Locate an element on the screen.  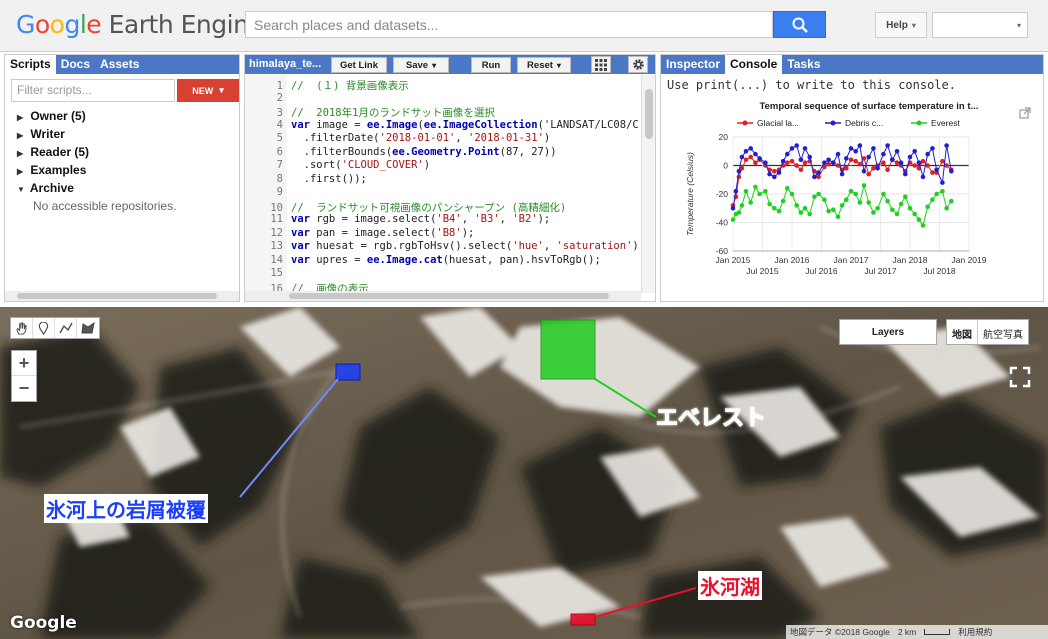
code-line: 9 is located at coordinates (268, 193).